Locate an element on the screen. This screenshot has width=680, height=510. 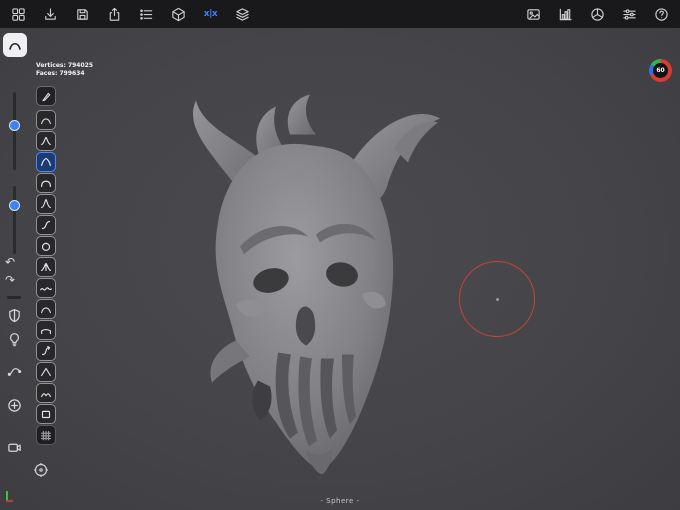
import-icon is located at coordinates (50, 14).